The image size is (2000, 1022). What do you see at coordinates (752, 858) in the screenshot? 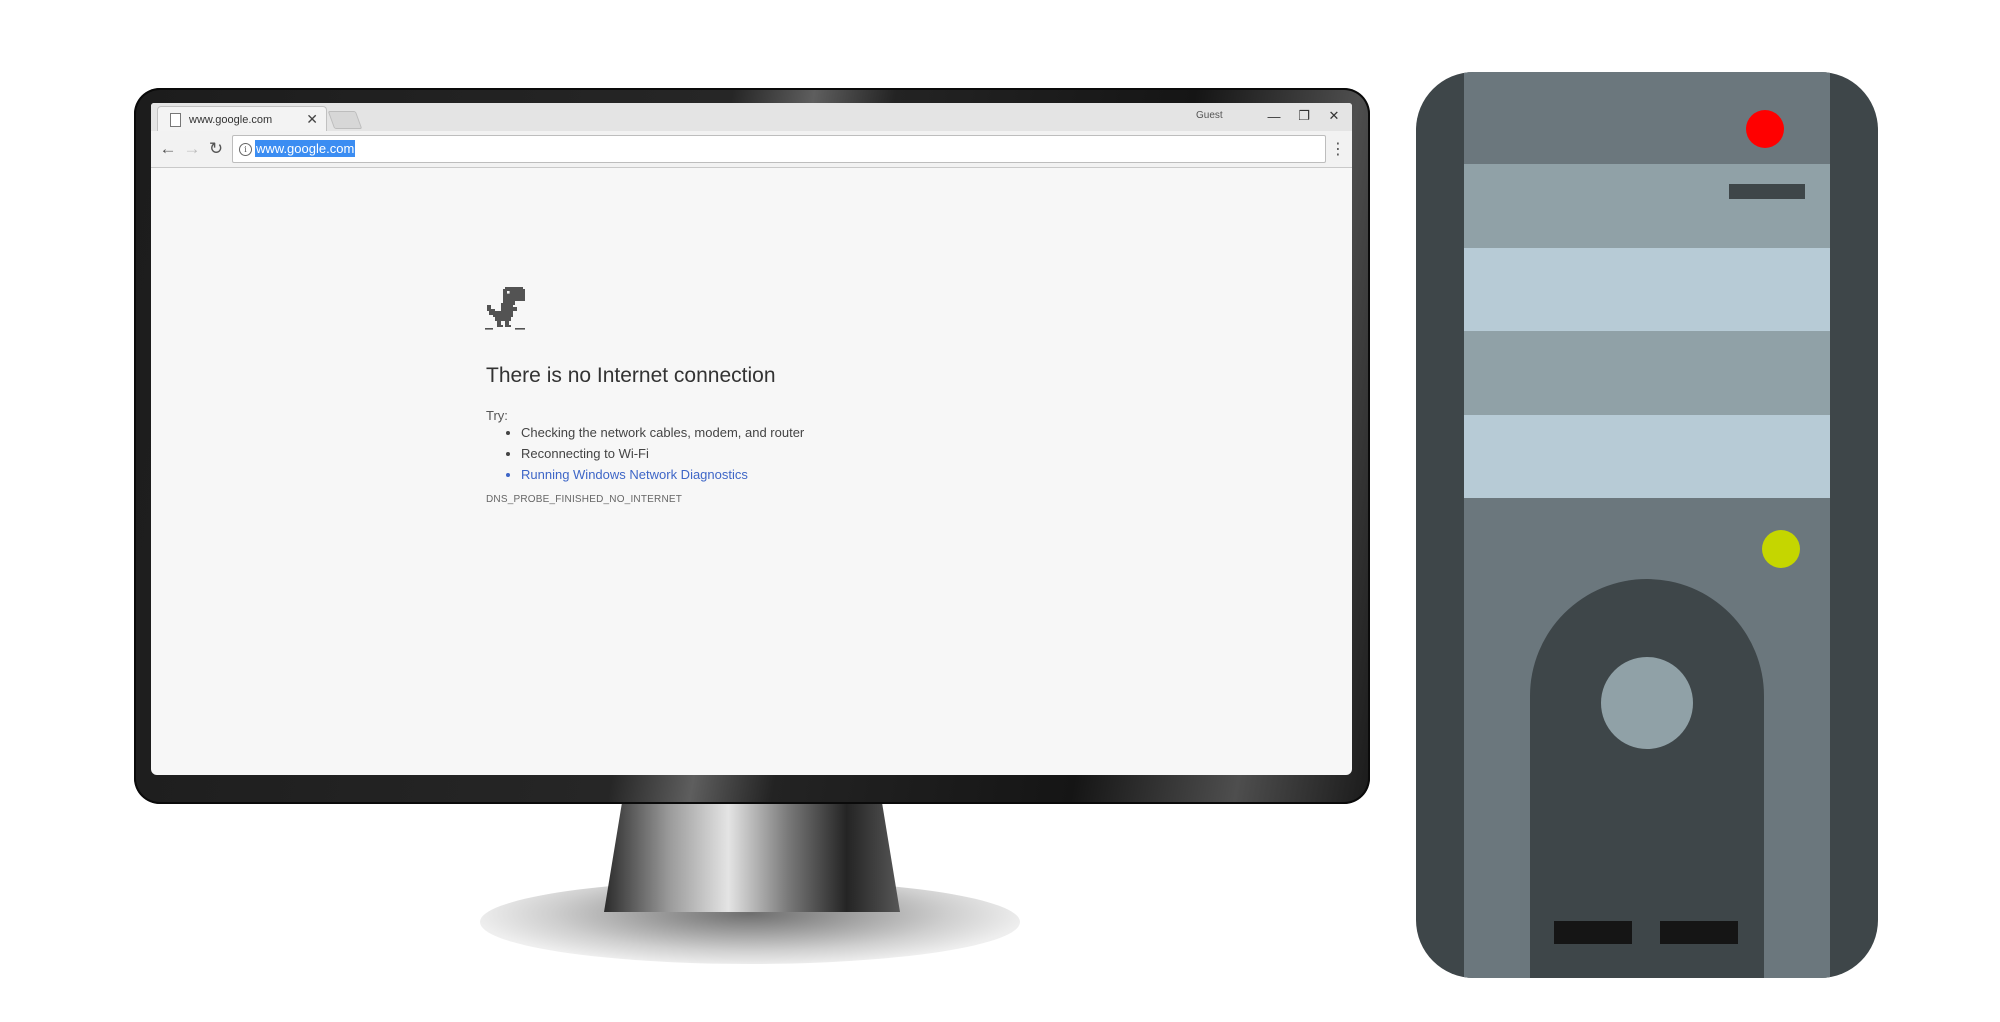
I see `monitor-stand-neck` at bounding box center [752, 858].